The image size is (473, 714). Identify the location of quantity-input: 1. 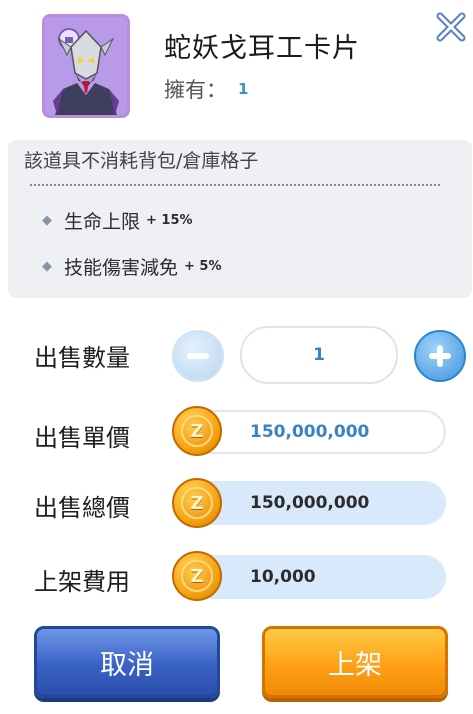
(319, 355).